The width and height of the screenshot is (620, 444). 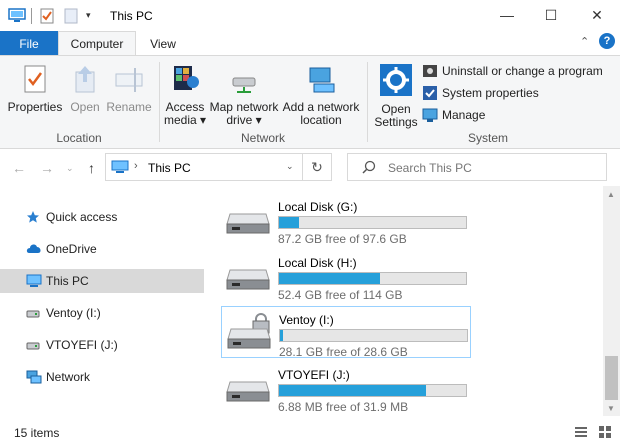 What do you see at coordinates (369, 168) in the screenshot?
I see `search-icon` at bounding box center [369, 168].